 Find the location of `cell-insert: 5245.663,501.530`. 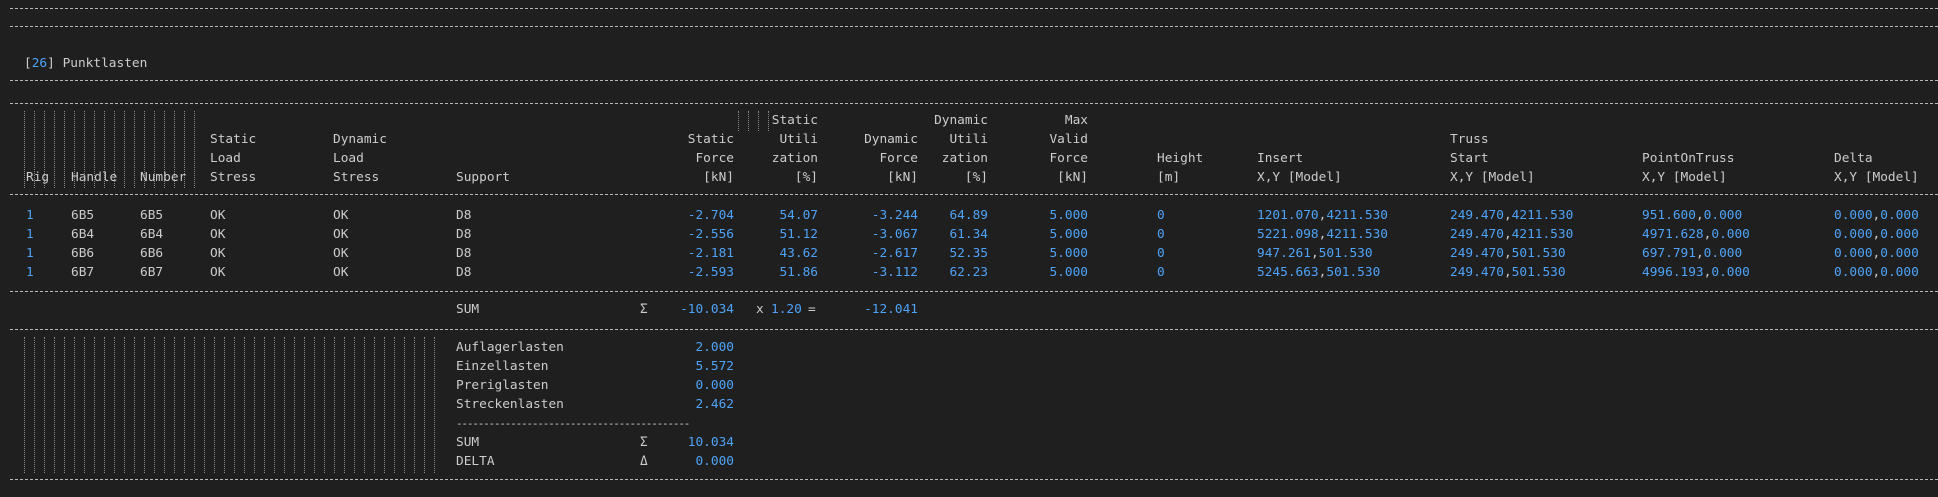

cell-insert: 5245.663,501.530 is located at coordinates (1319, 272).